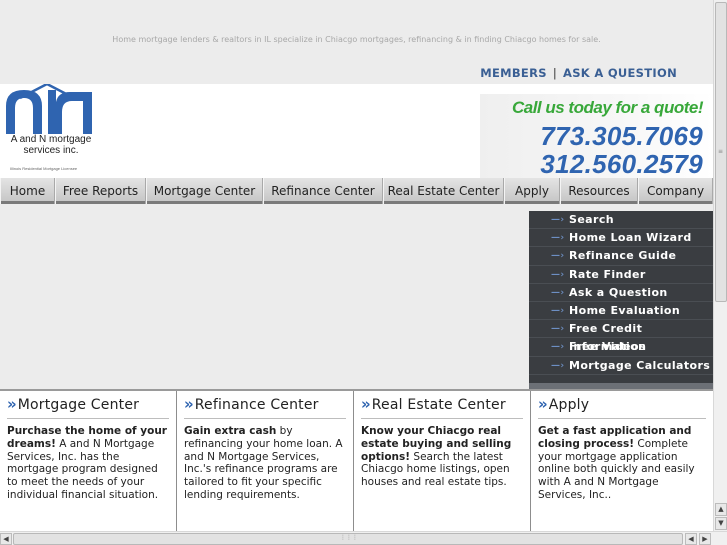 Image resolution: width=727 pixels, height=545 pixels. What do you see at coordinates (100, 191) in the screenshot?
I see `nav-free-reports: Free Reports` at bounding box center [100, 191].